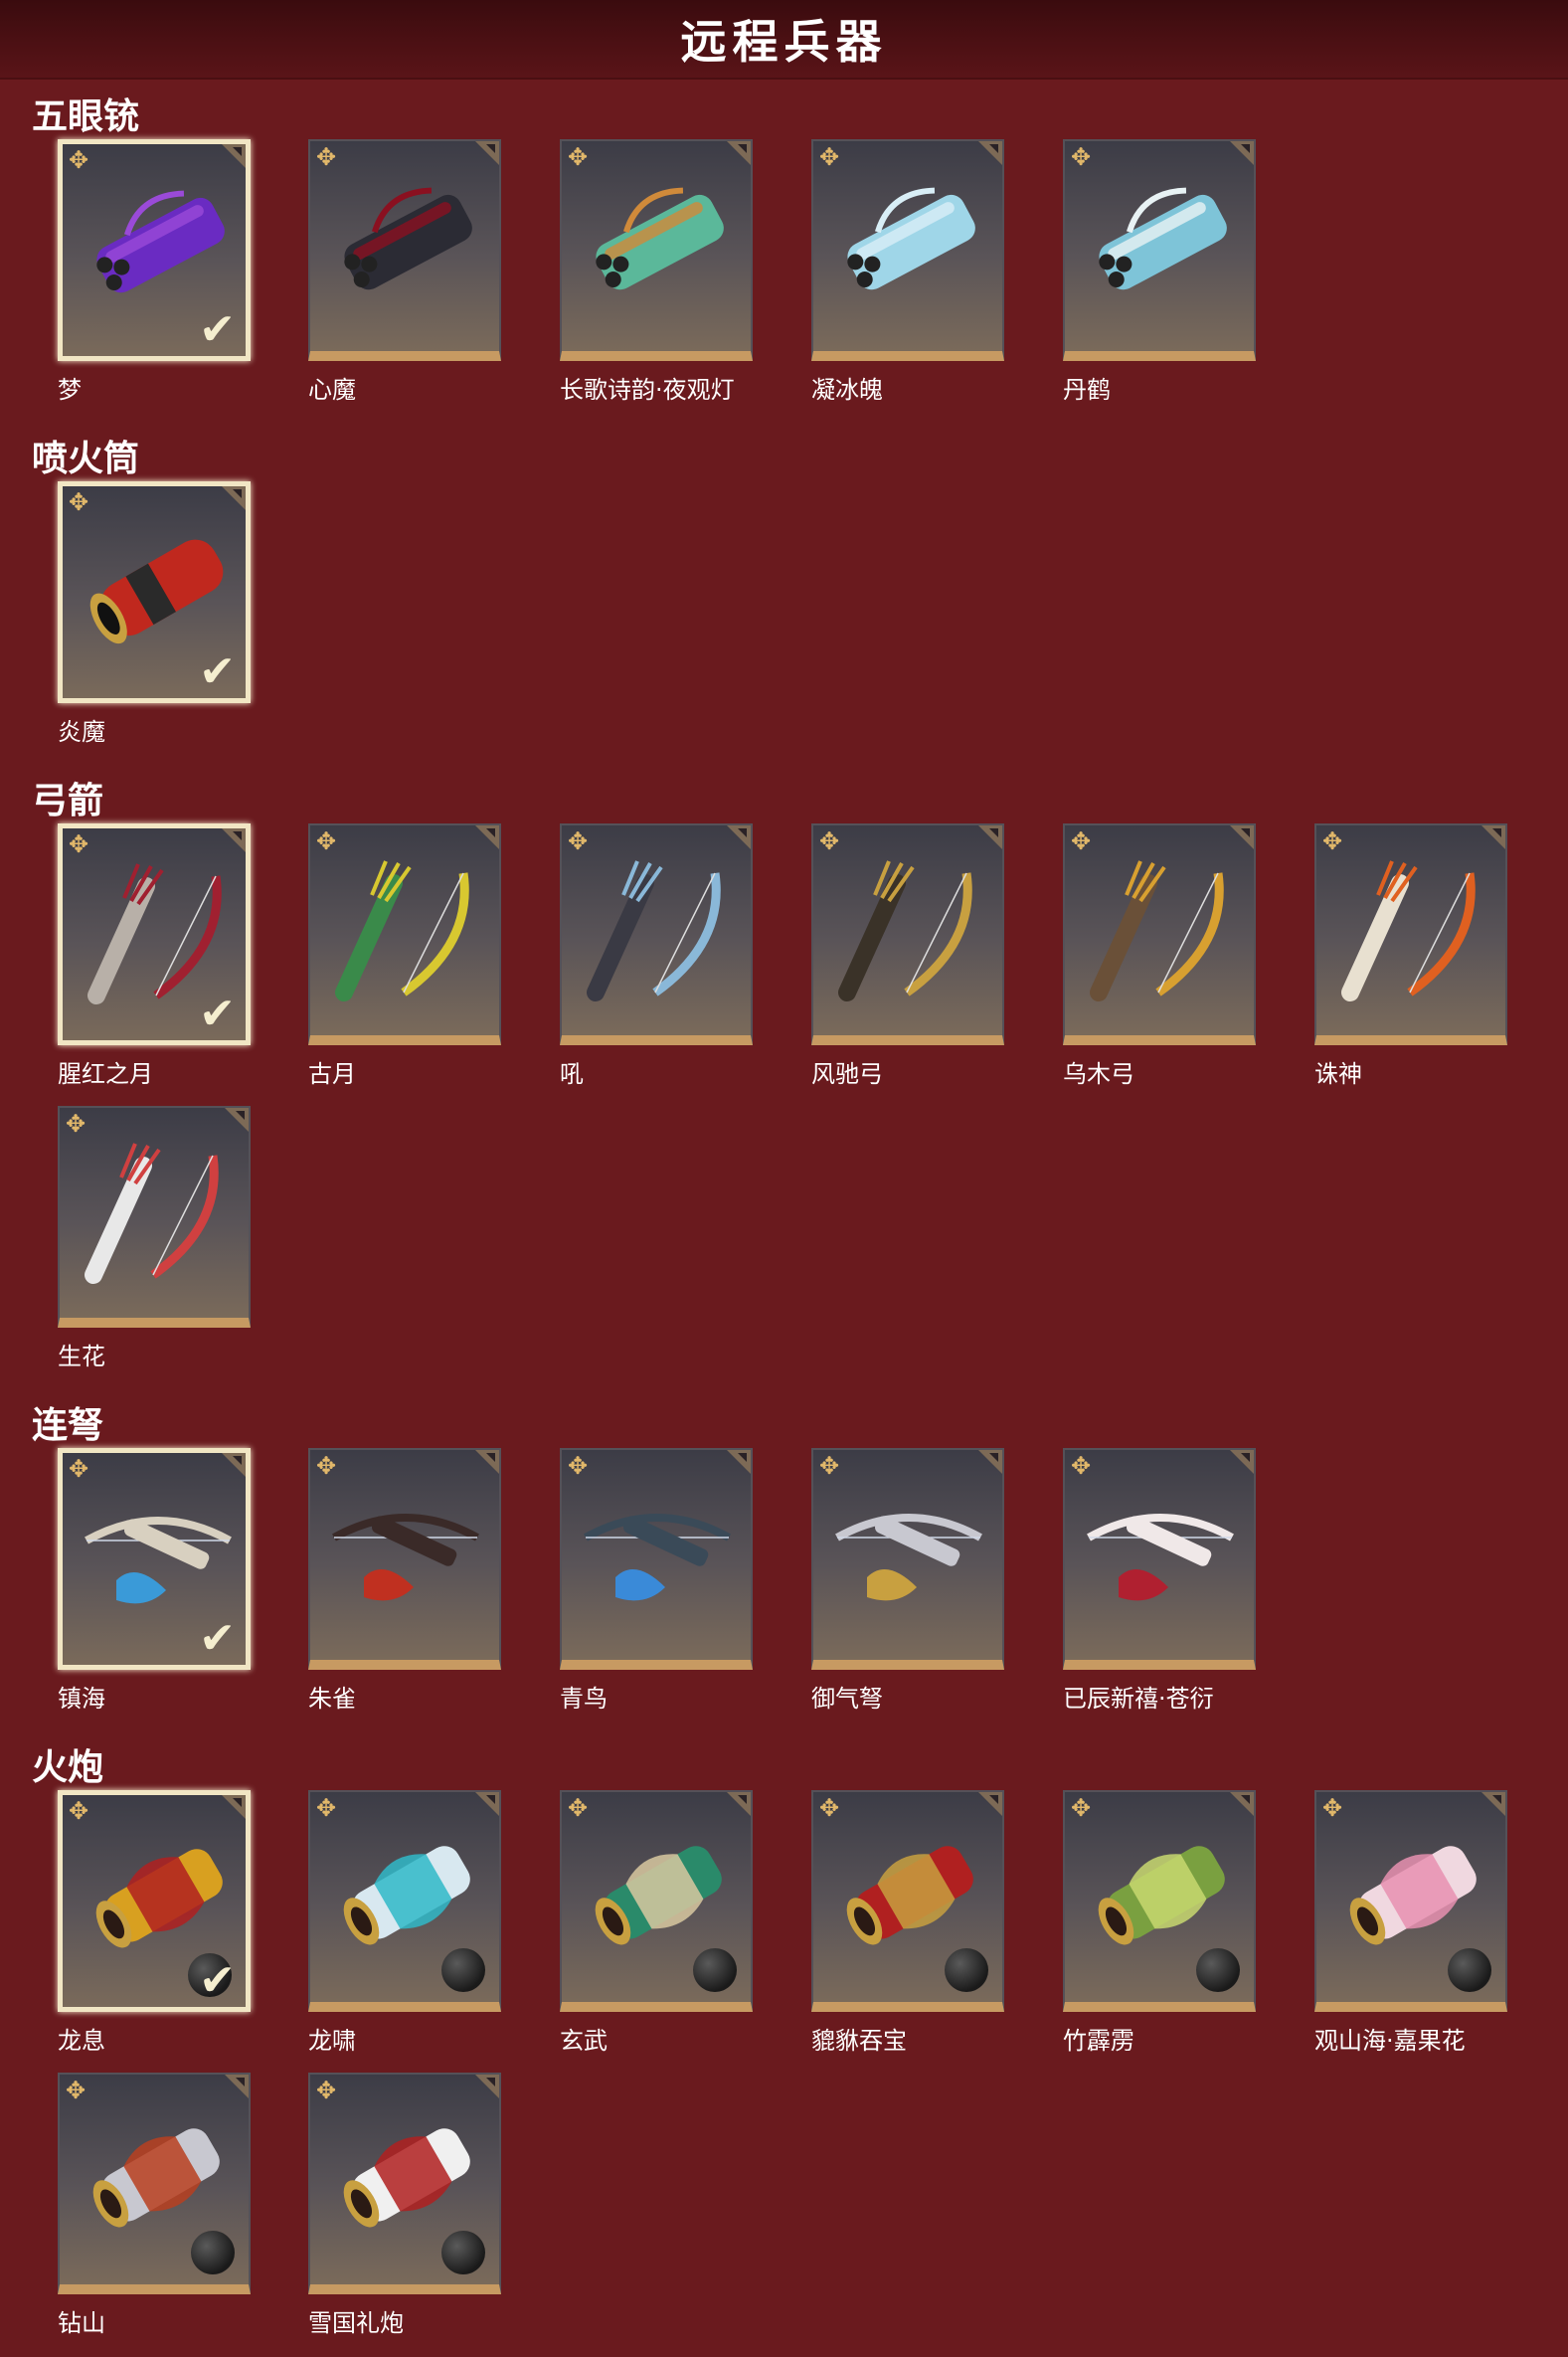  Describe the element at coordinates (81, 732) in the screenshot. I see `weapon-name: 炎魔` at that location.